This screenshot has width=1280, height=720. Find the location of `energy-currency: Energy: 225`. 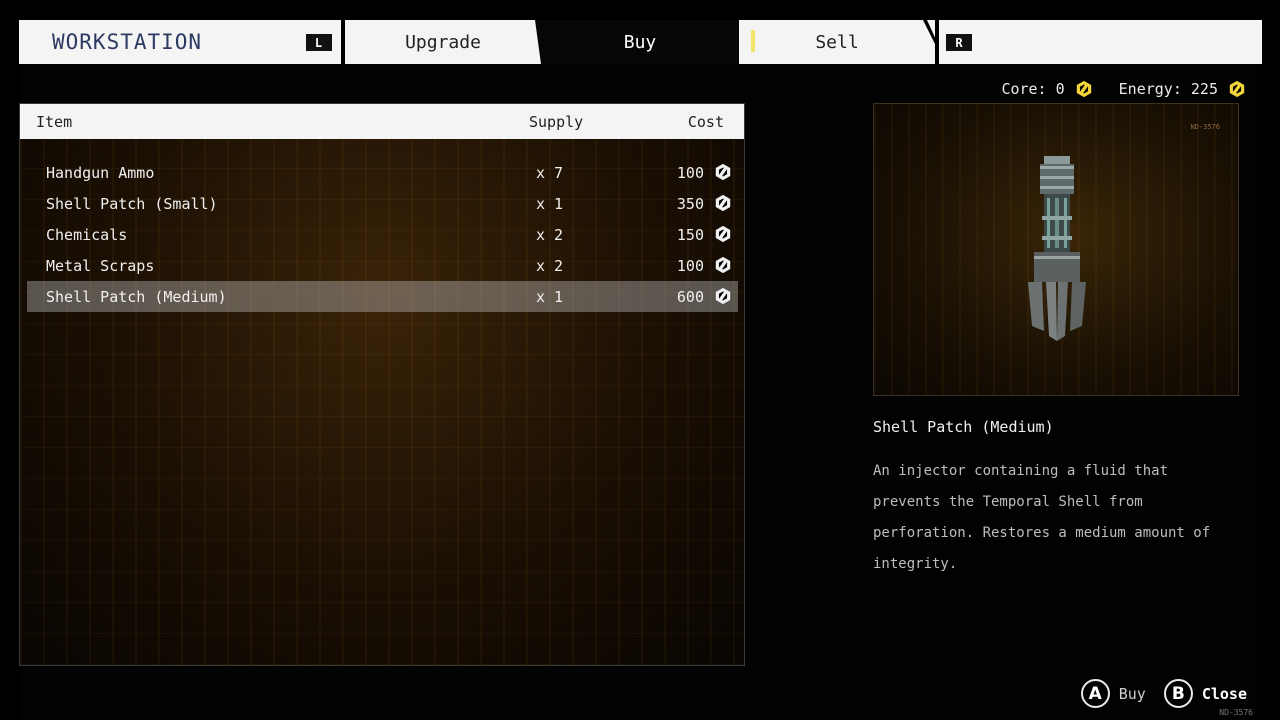

energy-currency: Energy: 225 is located at coordinates (1182, 89).